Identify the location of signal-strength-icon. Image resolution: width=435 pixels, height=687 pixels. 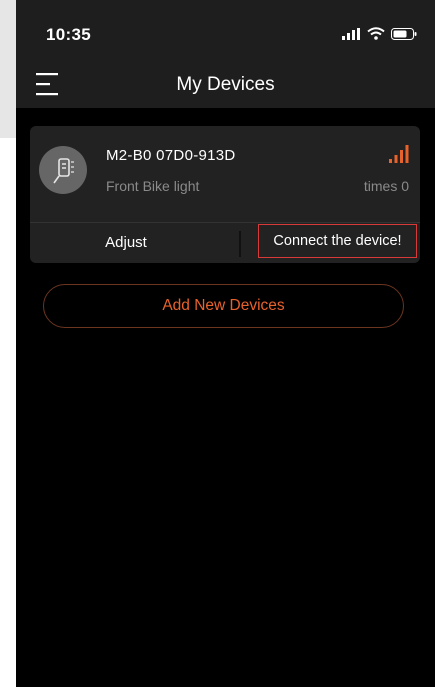
(399, 154).